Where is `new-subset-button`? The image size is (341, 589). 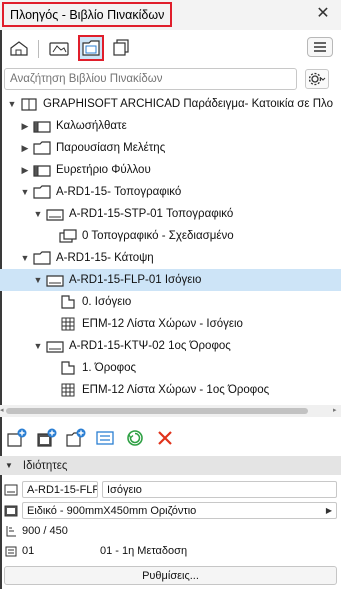
new-subset-button is located at coordinates (76, 438).